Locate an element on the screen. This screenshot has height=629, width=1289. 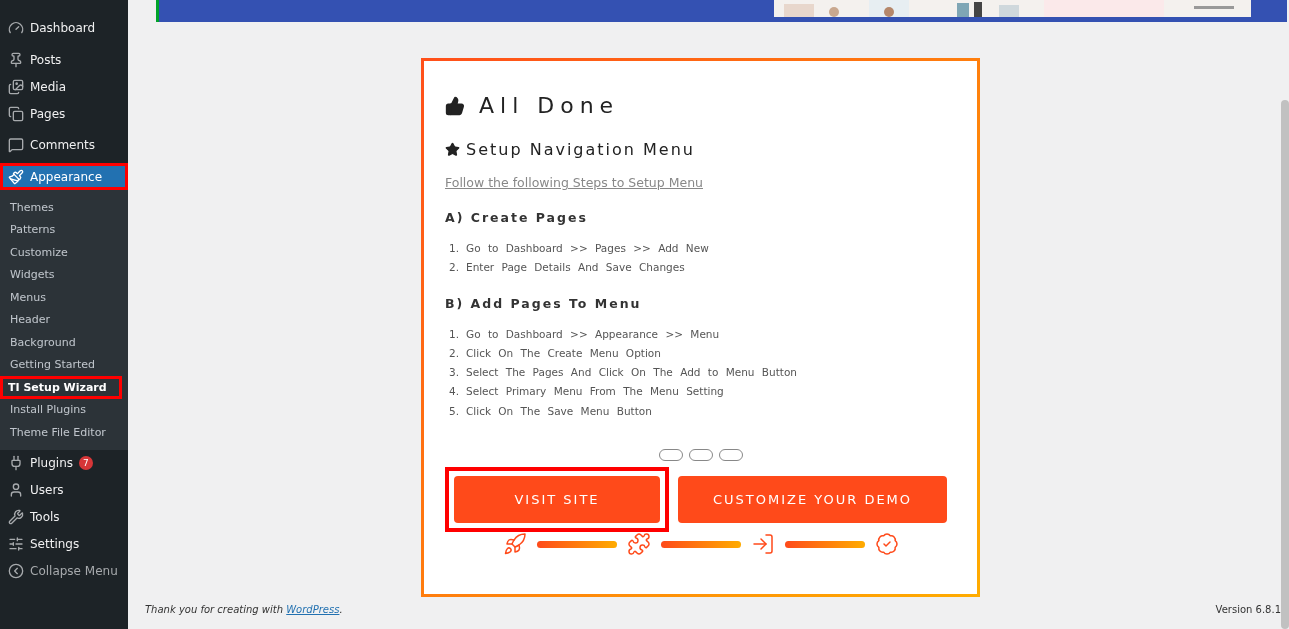
scrollbar-thumb is located at coordinates (1285, 364).